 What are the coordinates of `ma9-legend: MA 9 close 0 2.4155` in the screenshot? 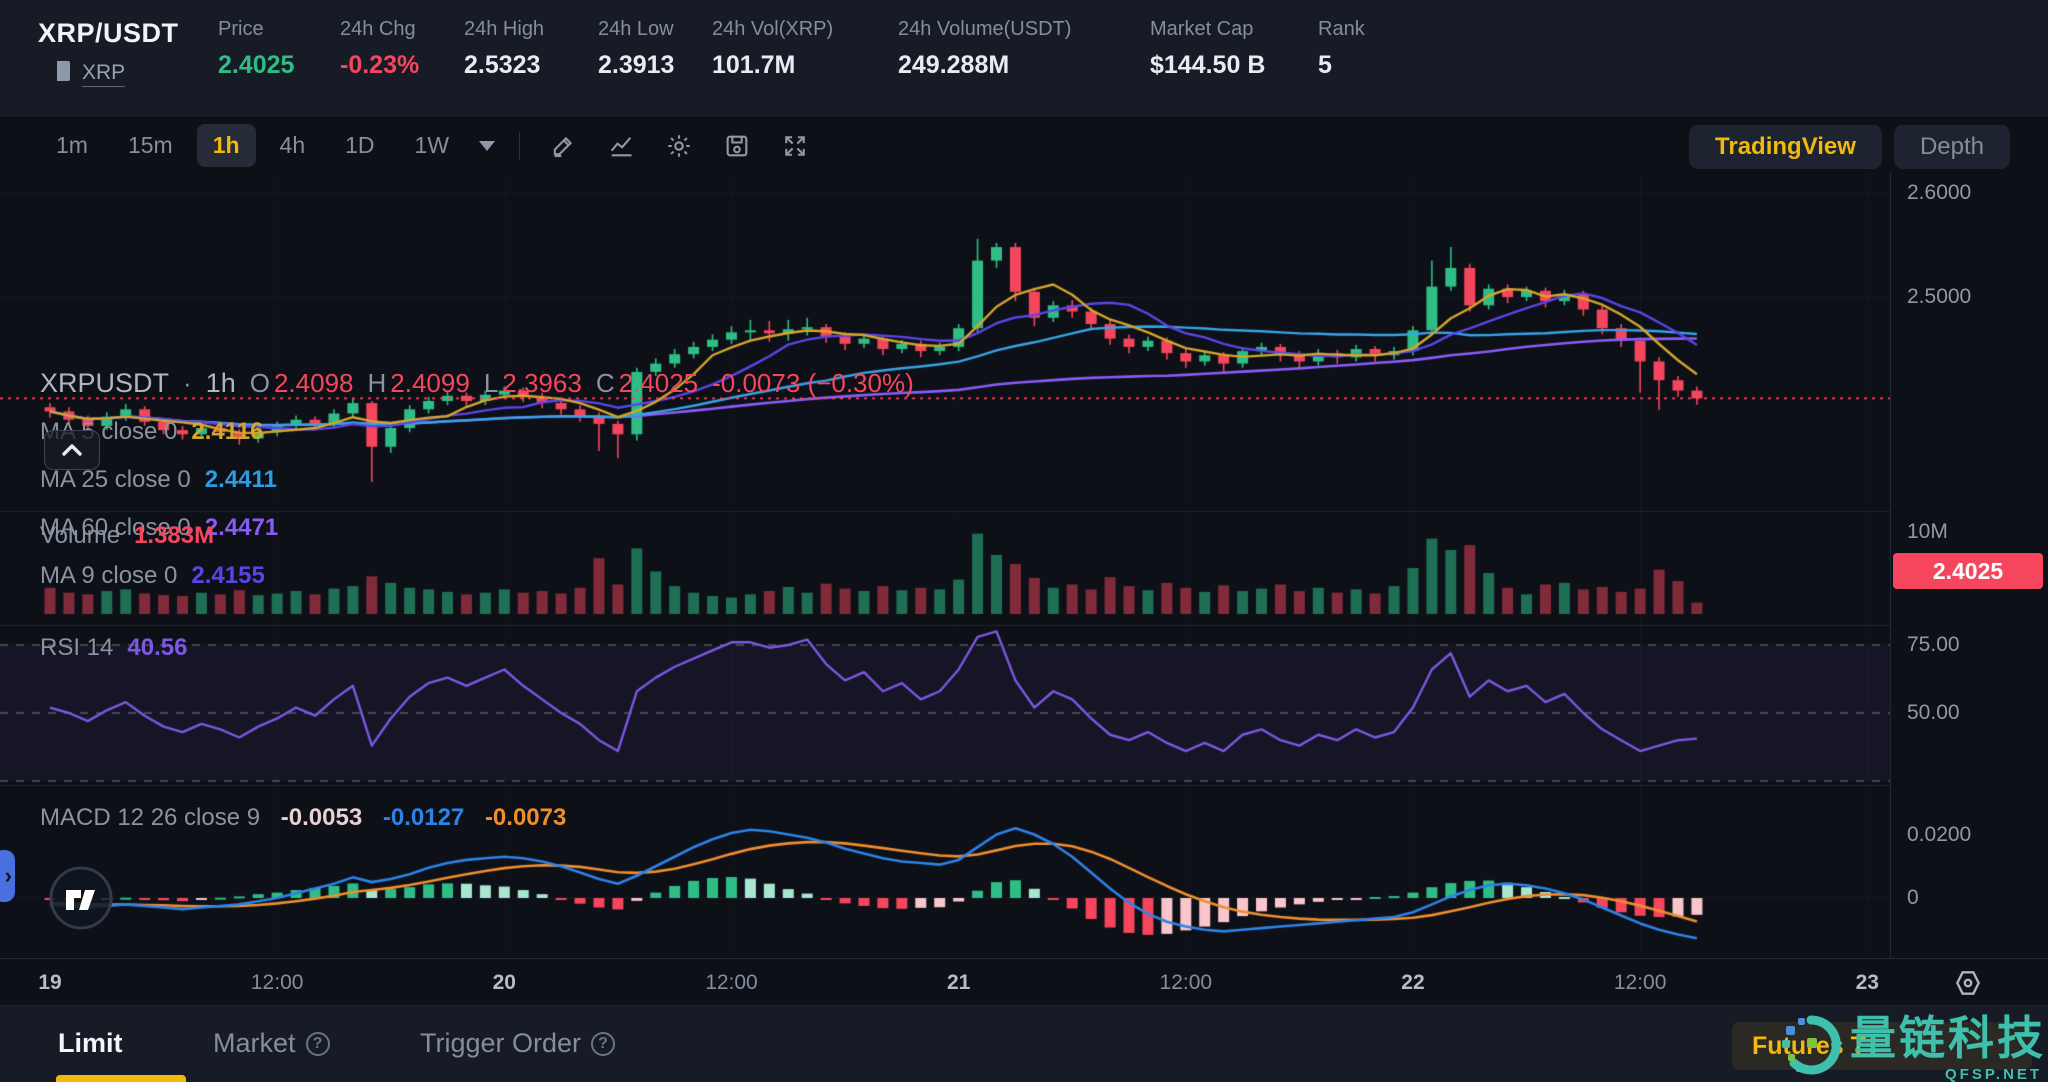 It's located at (152, 575).